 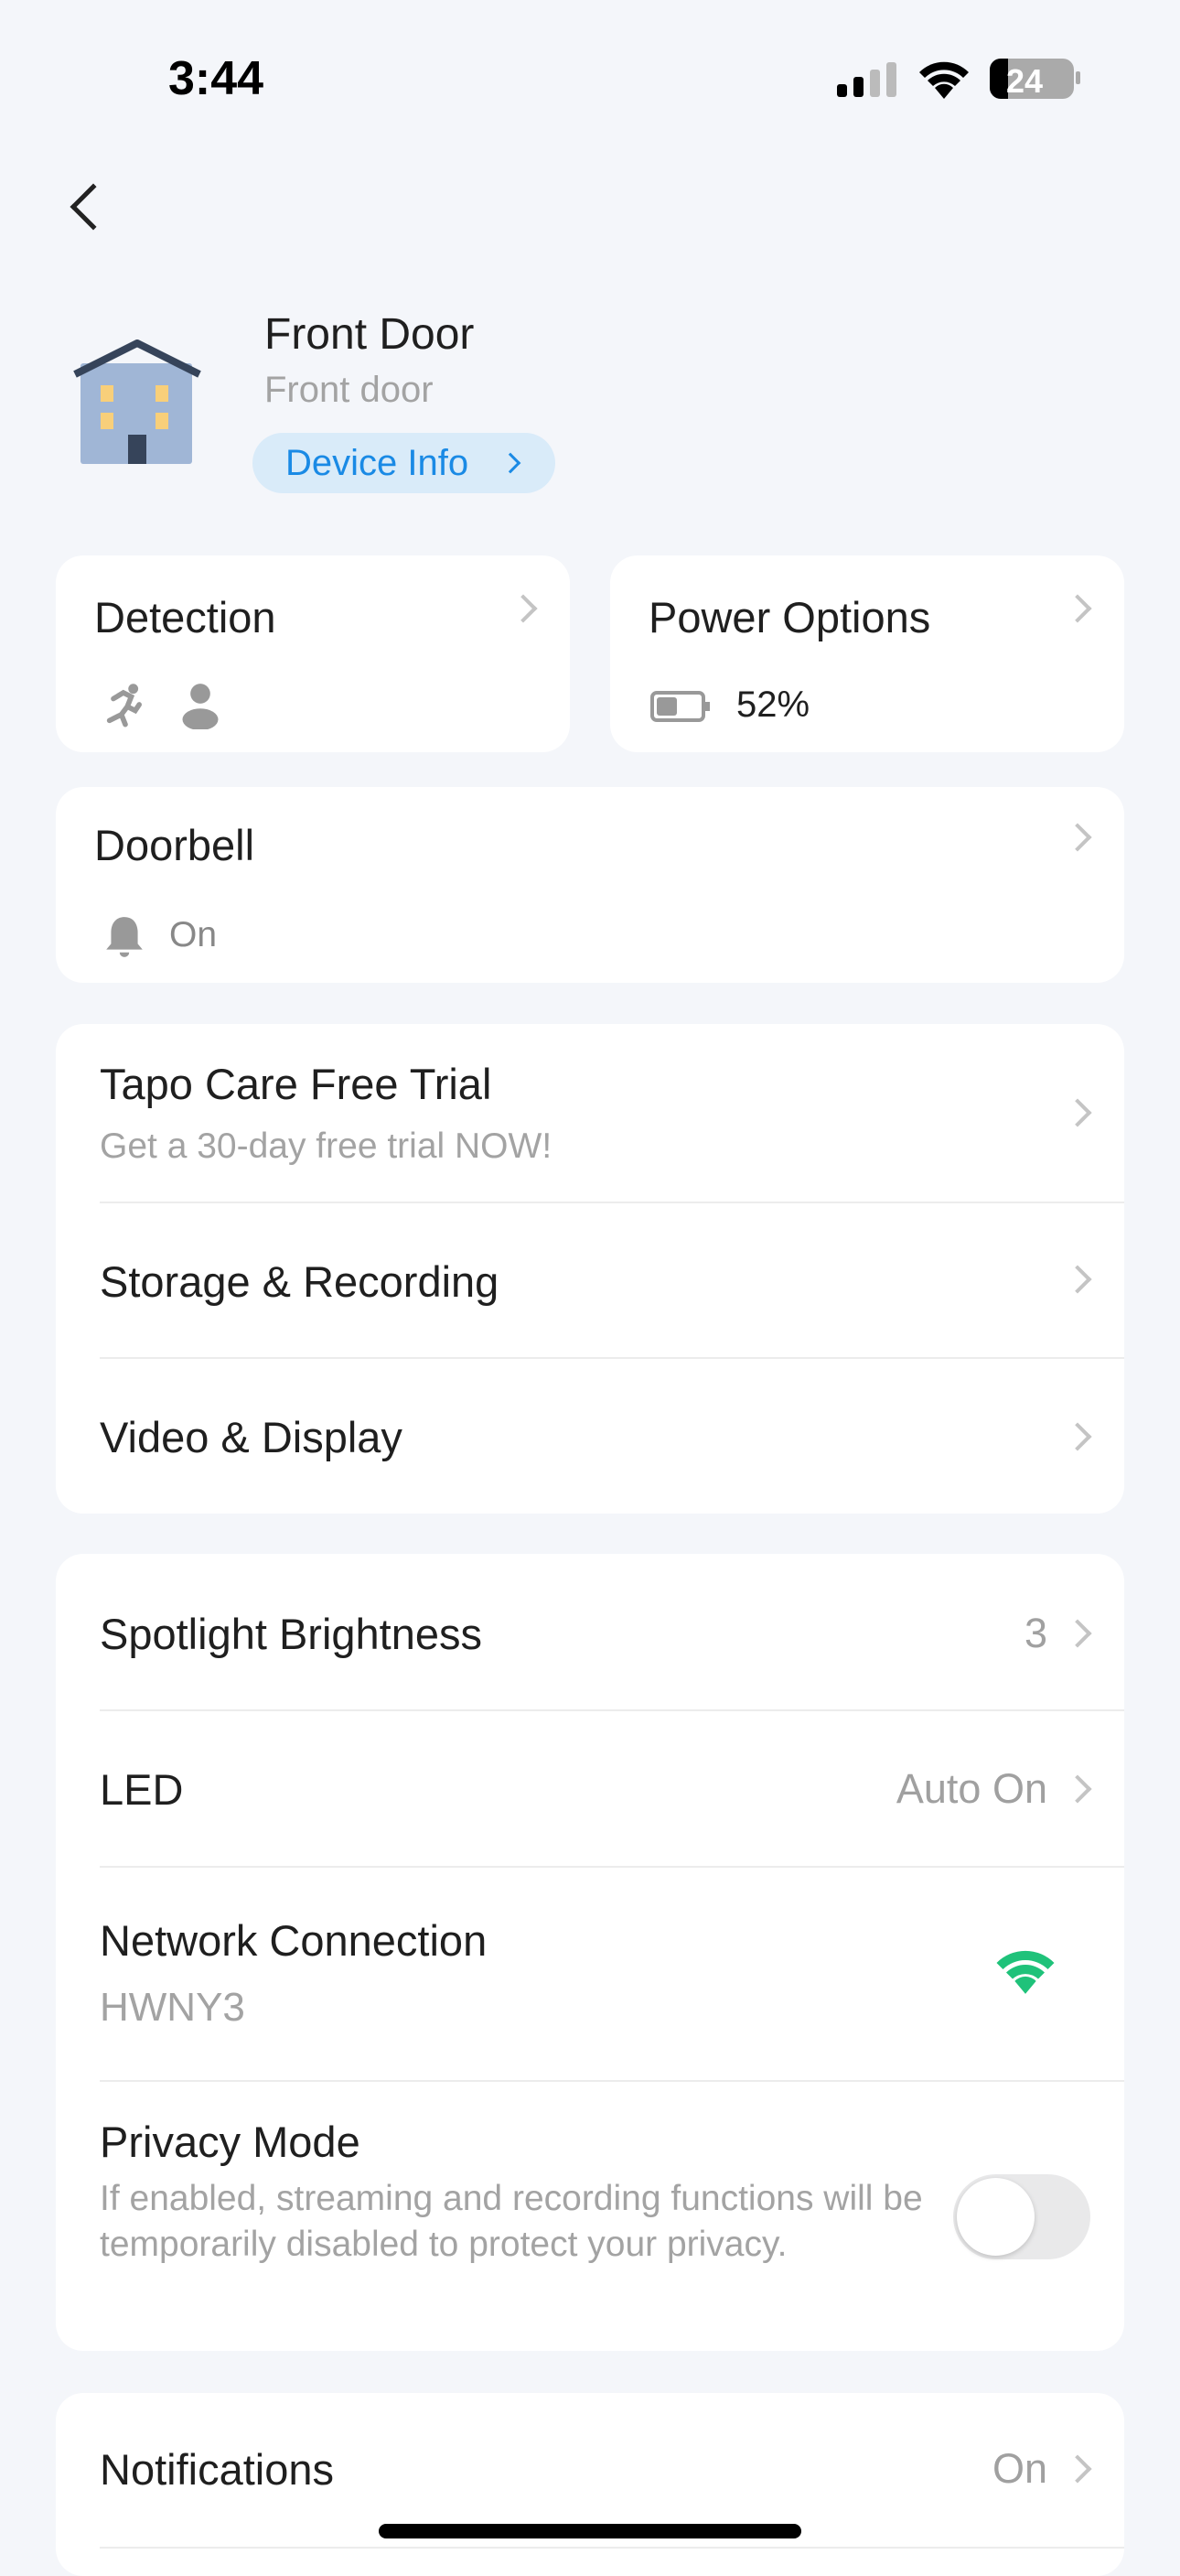 I want to click on spotlight-brightness-value: 3, so click(x=1035, y=1633).